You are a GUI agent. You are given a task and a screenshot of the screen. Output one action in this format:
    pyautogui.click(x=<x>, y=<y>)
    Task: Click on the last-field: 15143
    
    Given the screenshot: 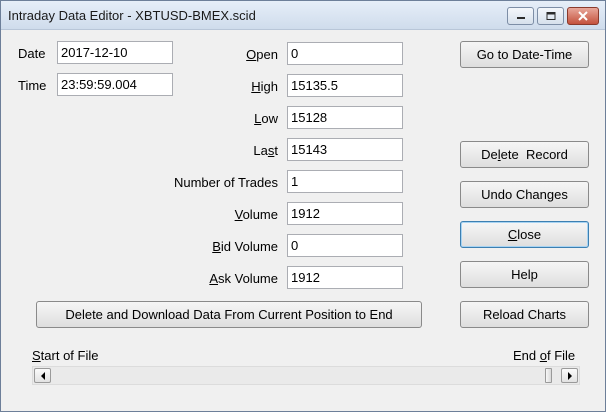 What is the action you would take?
    pyautogui.click(x=345, y=149)
    